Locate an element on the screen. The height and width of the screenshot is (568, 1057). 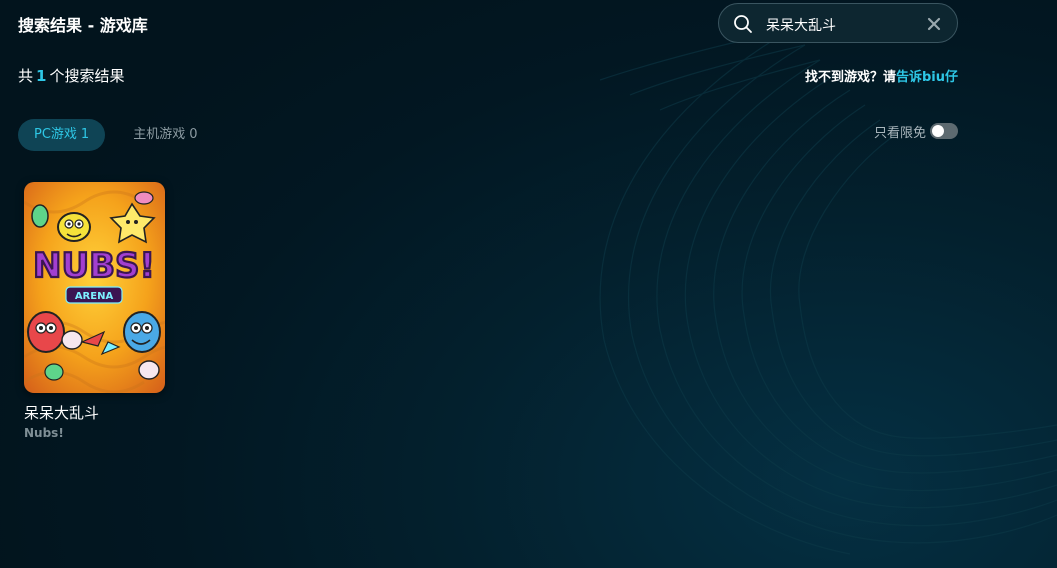
tab-console-games: 主机游戏 0 is located at coordinates (165, 135).